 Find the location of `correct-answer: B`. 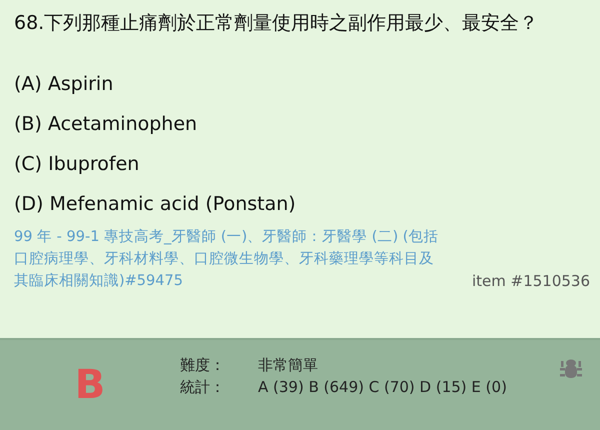

correct-answer: B is located at coordinates (90, 385).